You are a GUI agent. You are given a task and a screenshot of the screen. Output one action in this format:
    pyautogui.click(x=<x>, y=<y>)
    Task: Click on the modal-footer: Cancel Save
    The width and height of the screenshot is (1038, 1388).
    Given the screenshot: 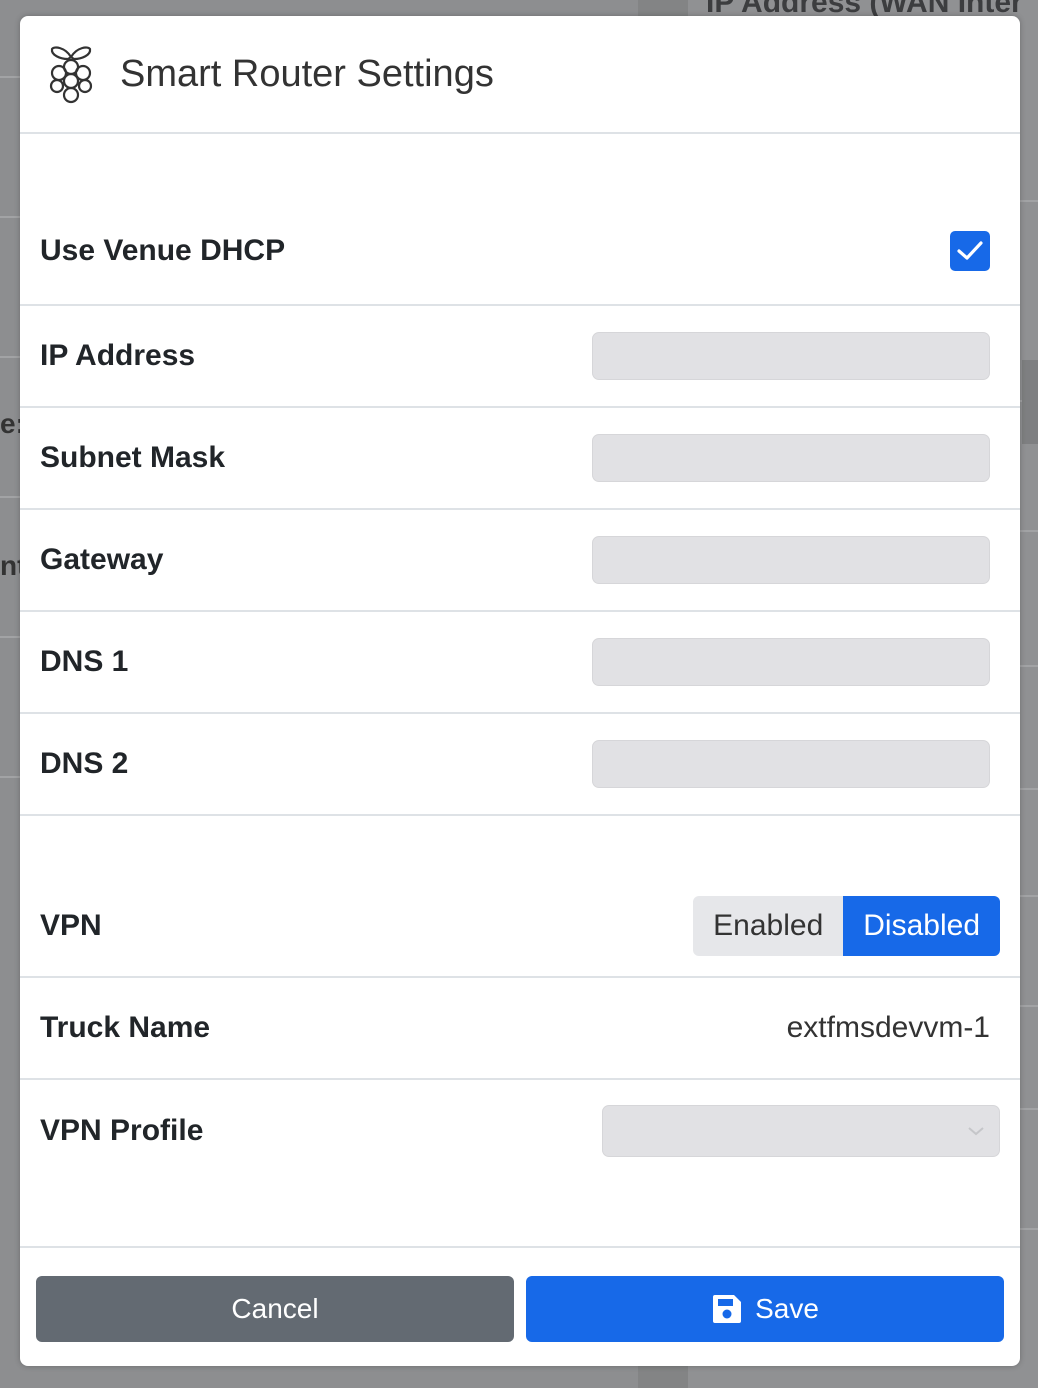 What is the action you would take?
    pyautogui.click(x=520, y=1306)
    